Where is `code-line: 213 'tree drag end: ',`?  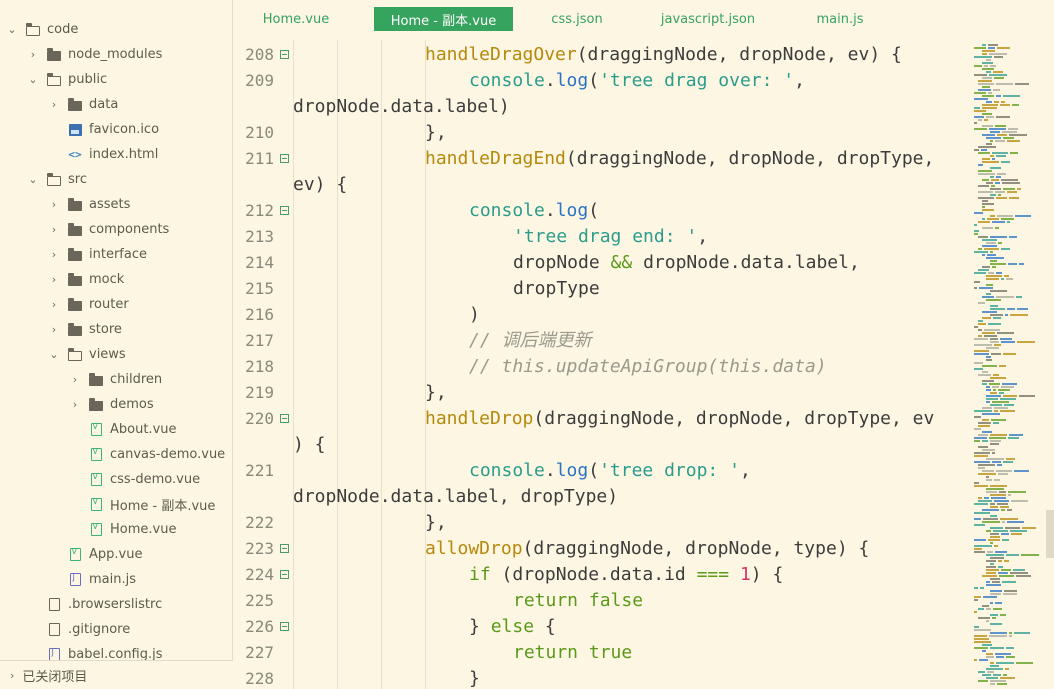 code-line: 213 'tree drag end: ', is located at coordinates (602, 237).